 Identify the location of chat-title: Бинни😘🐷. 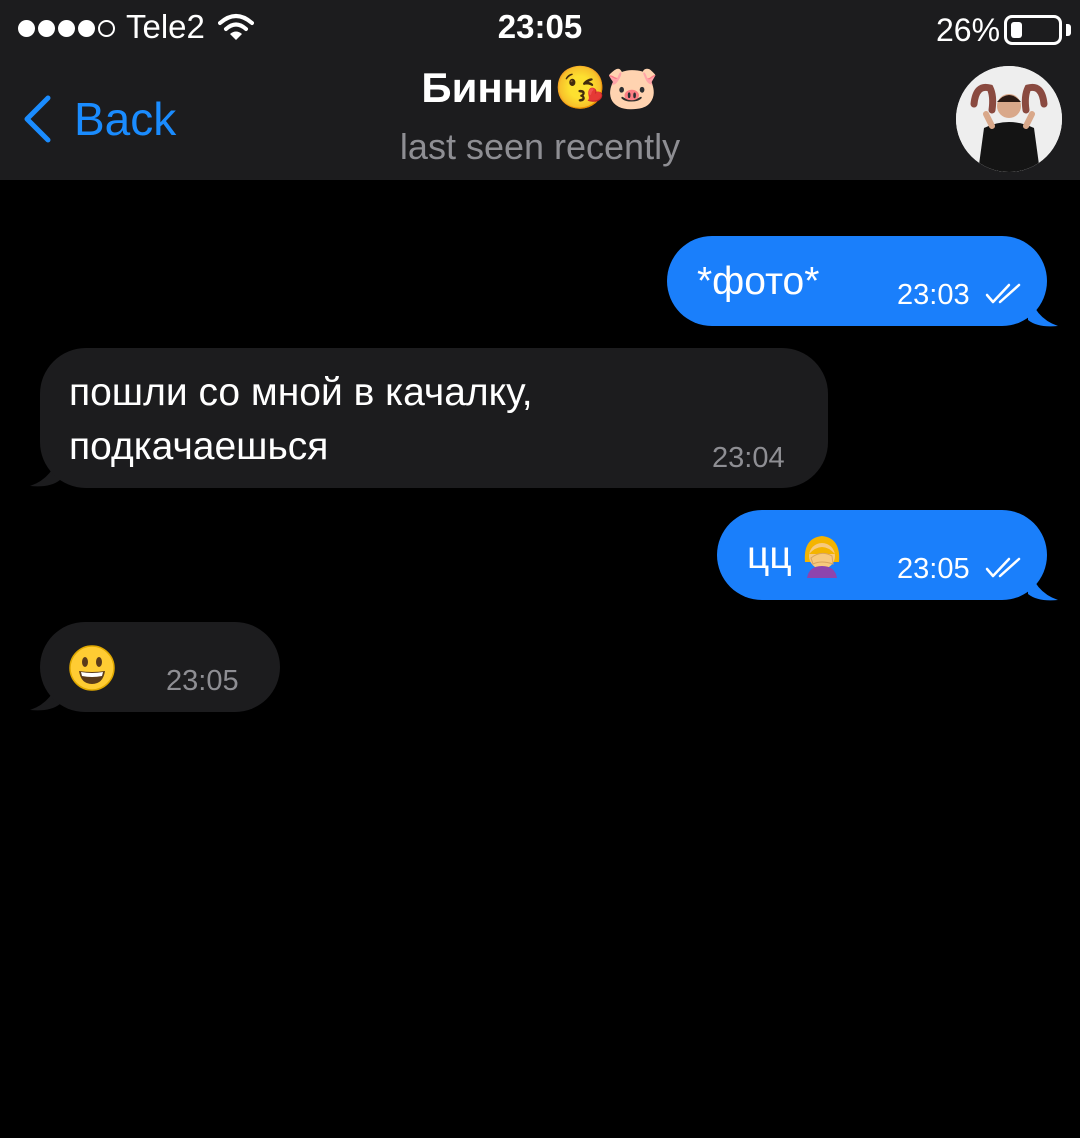
(540, 88).